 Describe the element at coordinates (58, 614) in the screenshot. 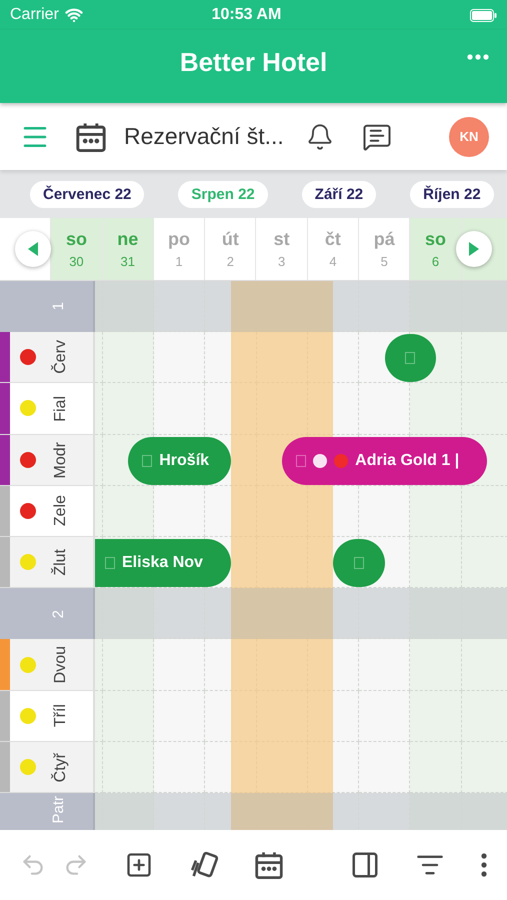

I see `group-label: 2` at that location.